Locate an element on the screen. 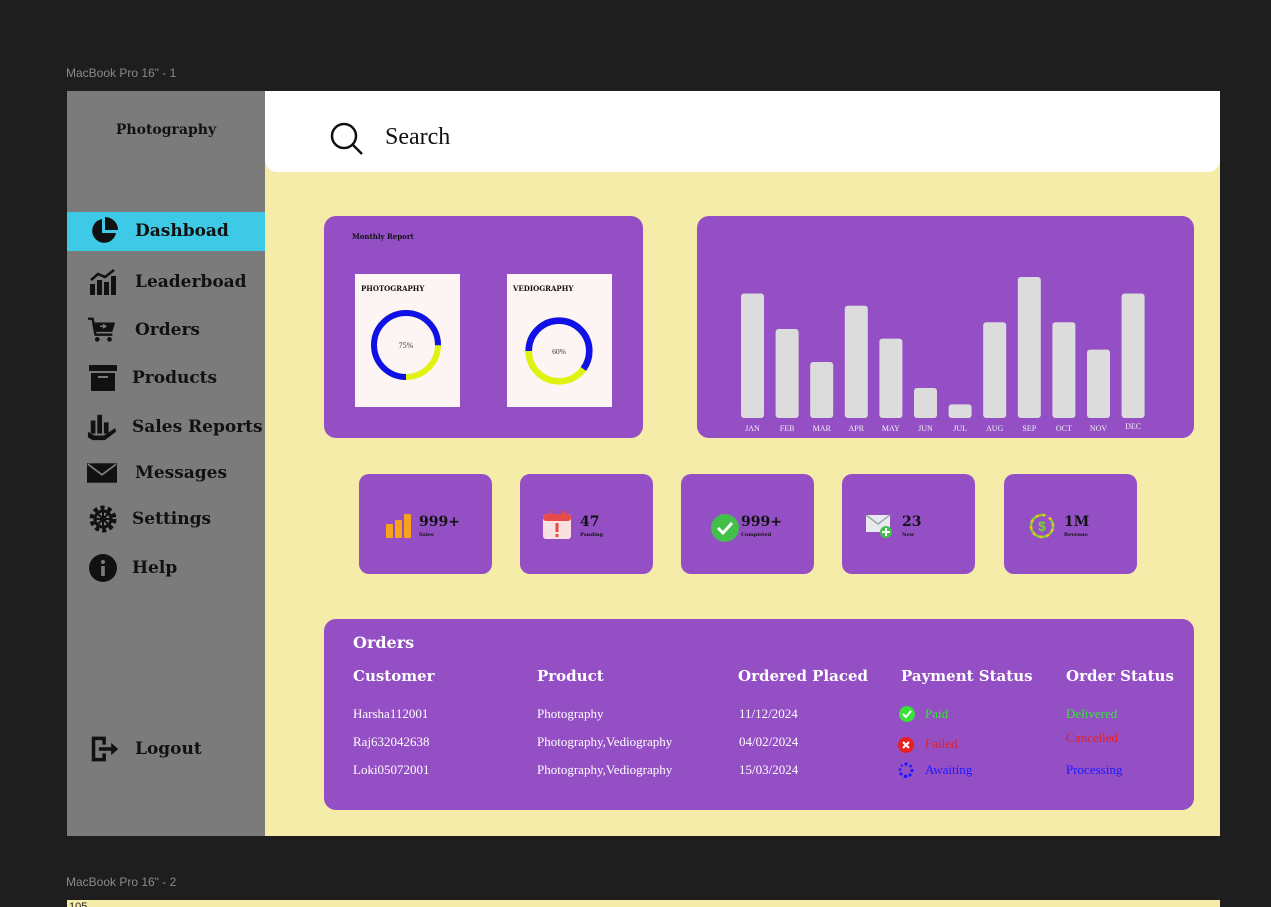 The height and width of the screenshot is (907, 1271). payment-status-cell: Awaiting is located at coordinates (949, 769).